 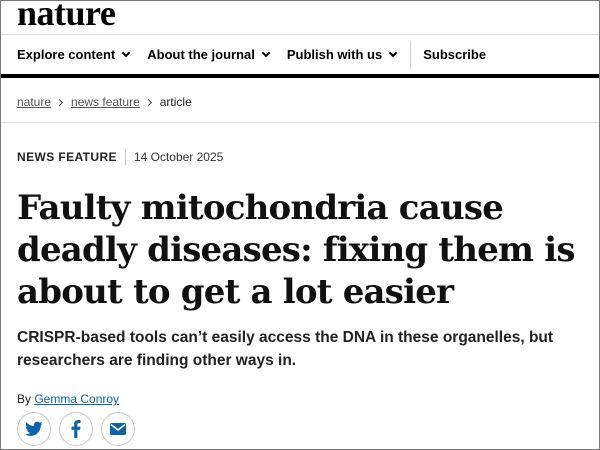 I want to click on nav-explore-content: Explore content, so click(x=66, y=54).